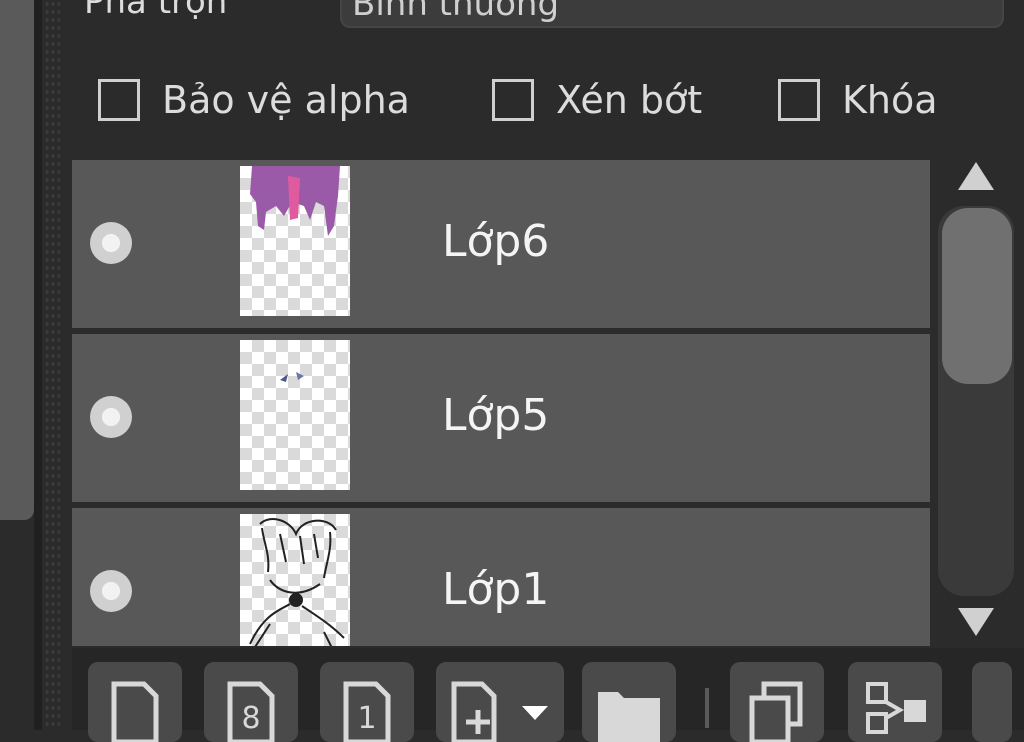  What do you see at coordinates (992, 702) in the screenshot?
I see `more-tools-button` at bounding box center [992, 702].